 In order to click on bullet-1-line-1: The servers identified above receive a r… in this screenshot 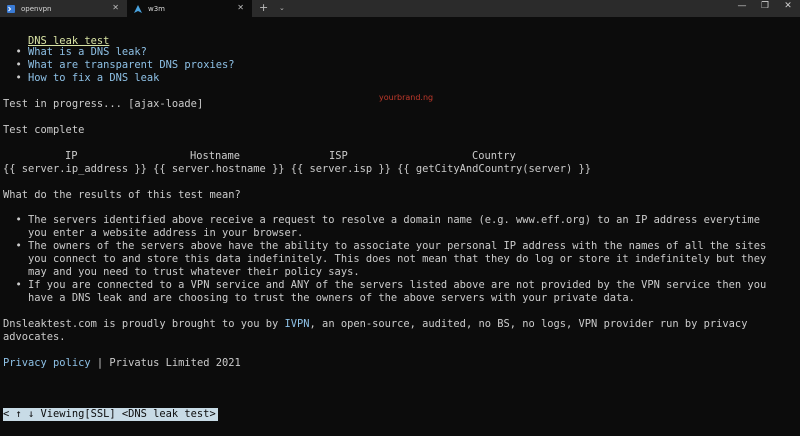, I will do `click(394, 220)`.